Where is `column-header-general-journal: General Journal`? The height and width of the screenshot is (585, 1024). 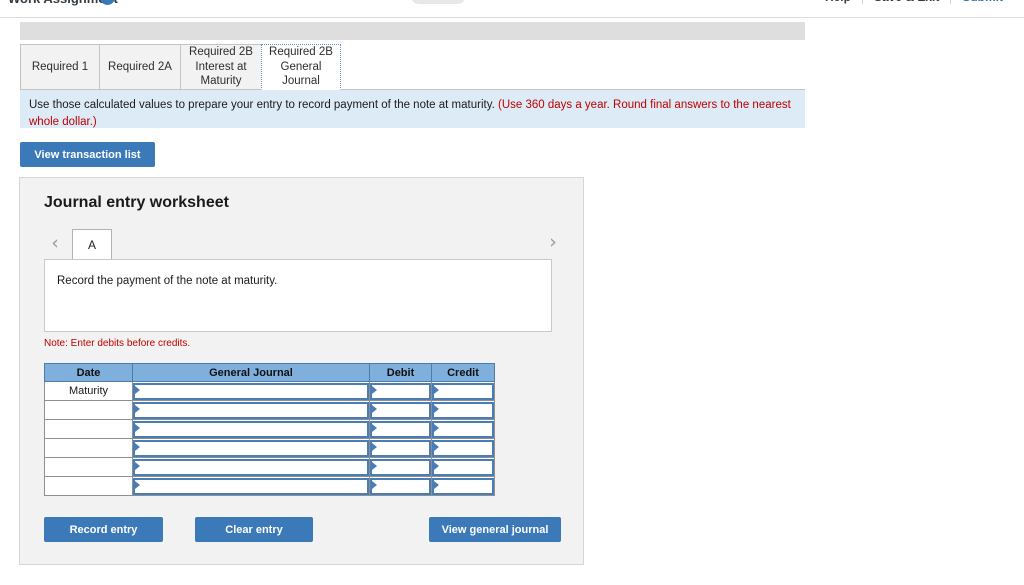
column-header-general-journal: General Journal is located at coordinates (251, 372).